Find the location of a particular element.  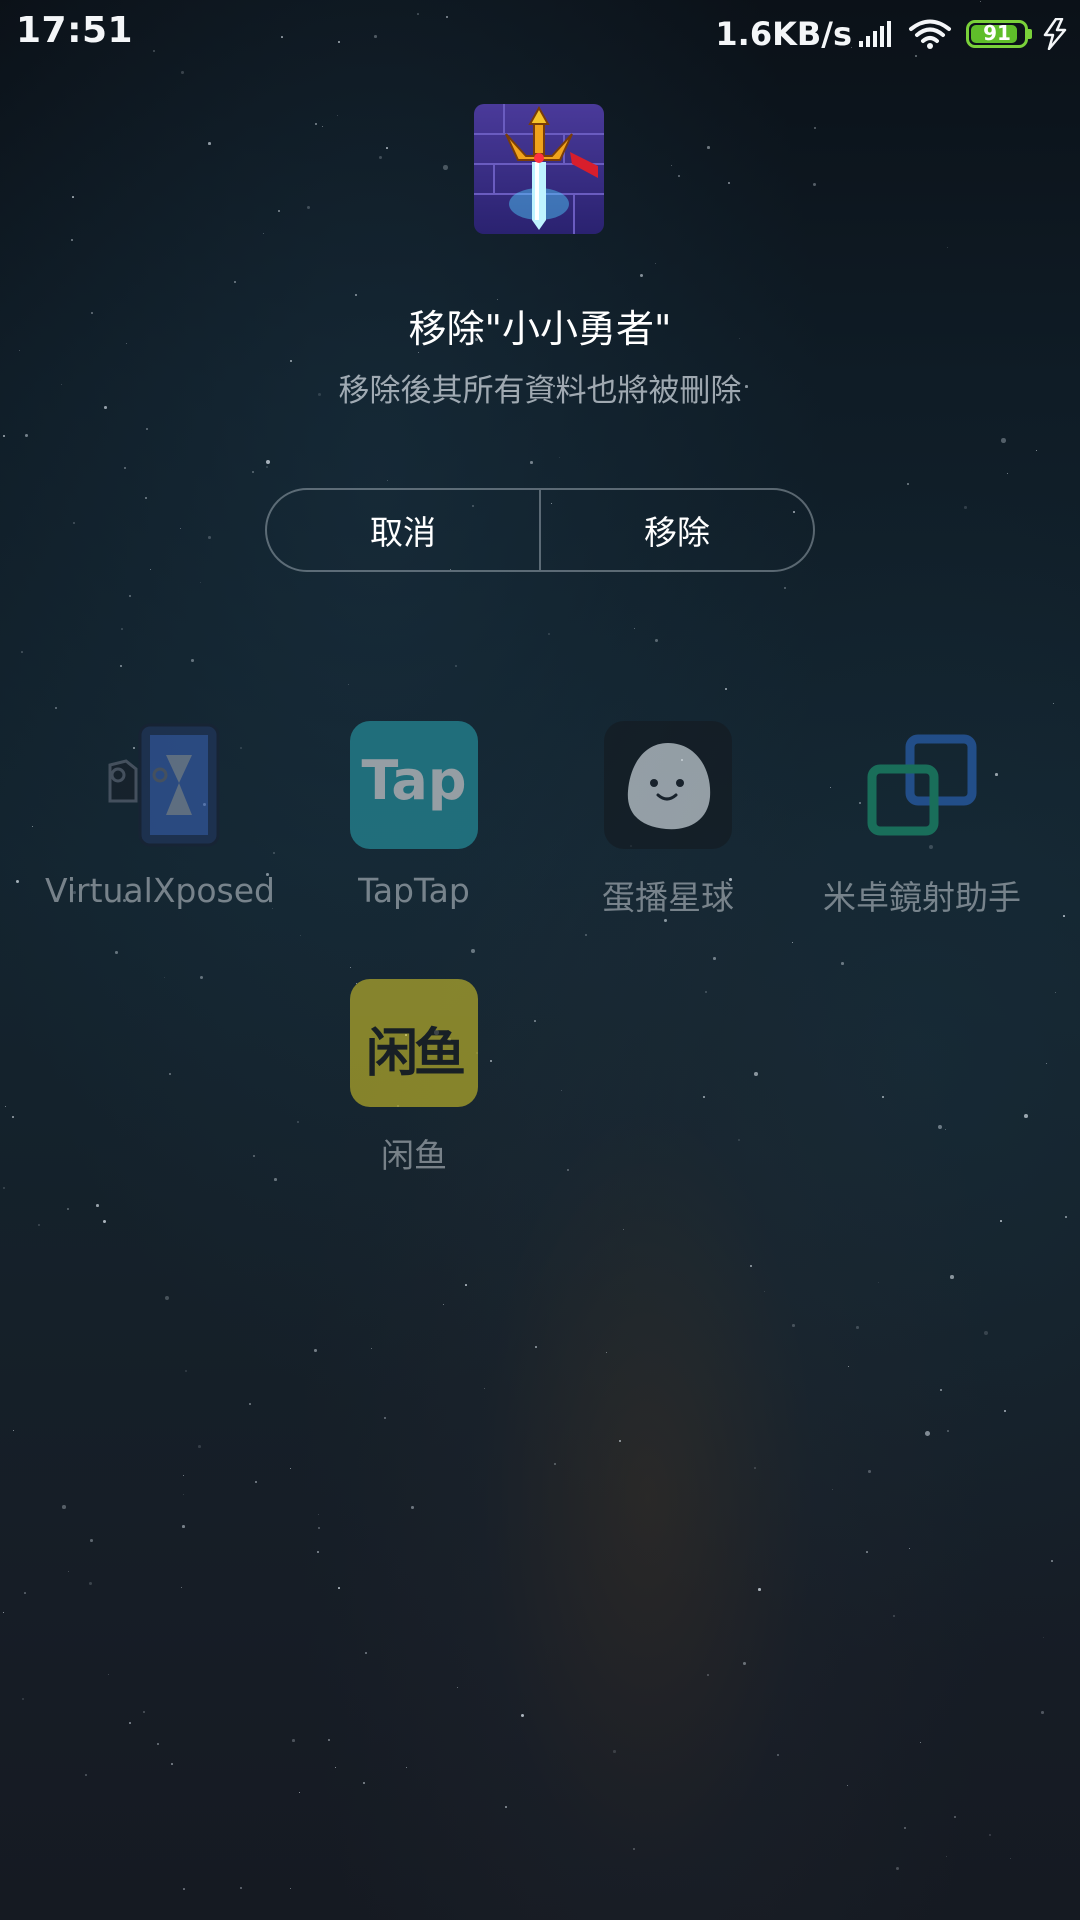

app-mirror-assistant: 米卓鏡射助手 is located at coordinates (922, 820).